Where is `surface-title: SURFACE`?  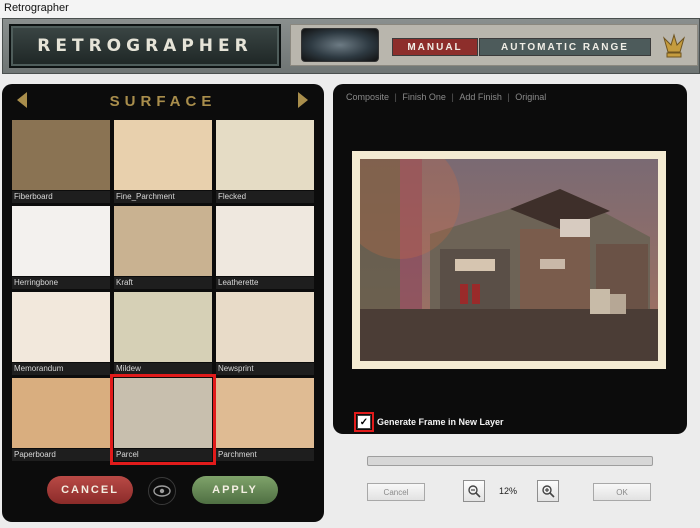 surface-title: SURFACE is located at coordinates (163, 101).